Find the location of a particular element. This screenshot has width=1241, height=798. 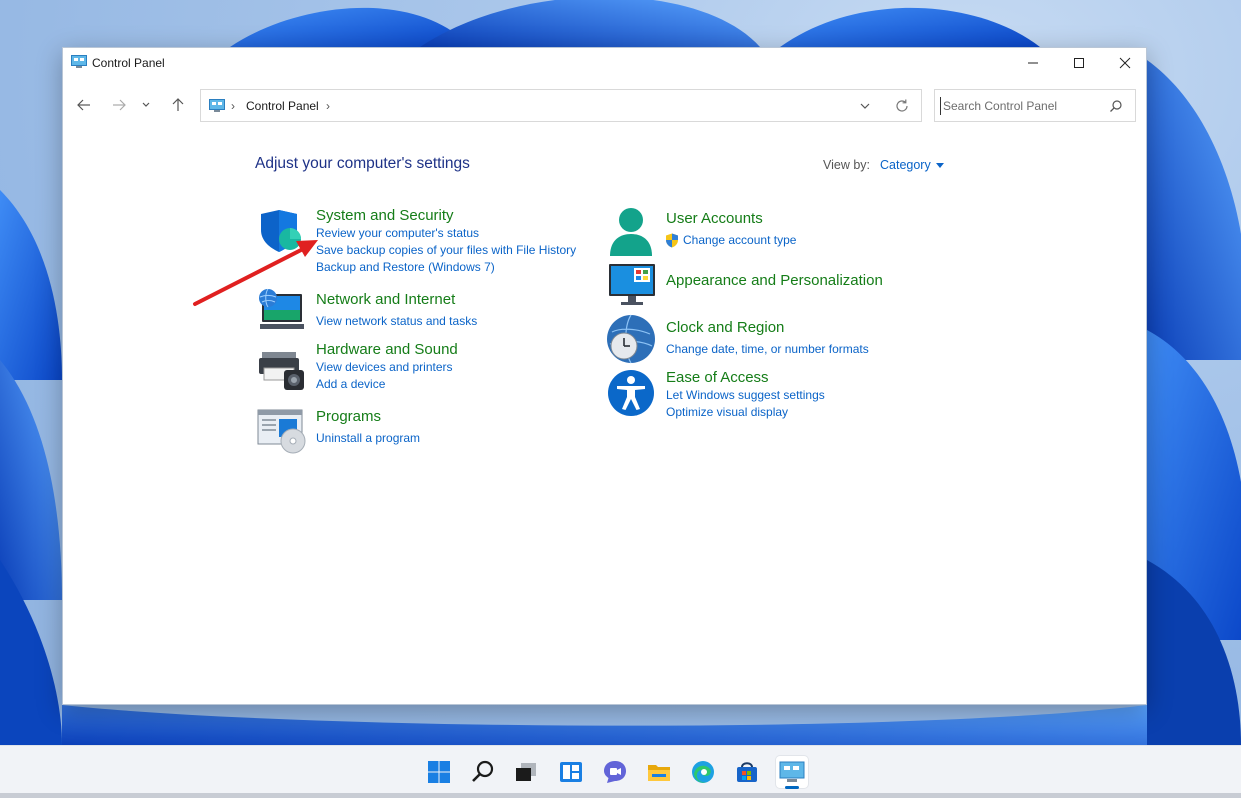

store-icon is located at coordinates (747, 772).